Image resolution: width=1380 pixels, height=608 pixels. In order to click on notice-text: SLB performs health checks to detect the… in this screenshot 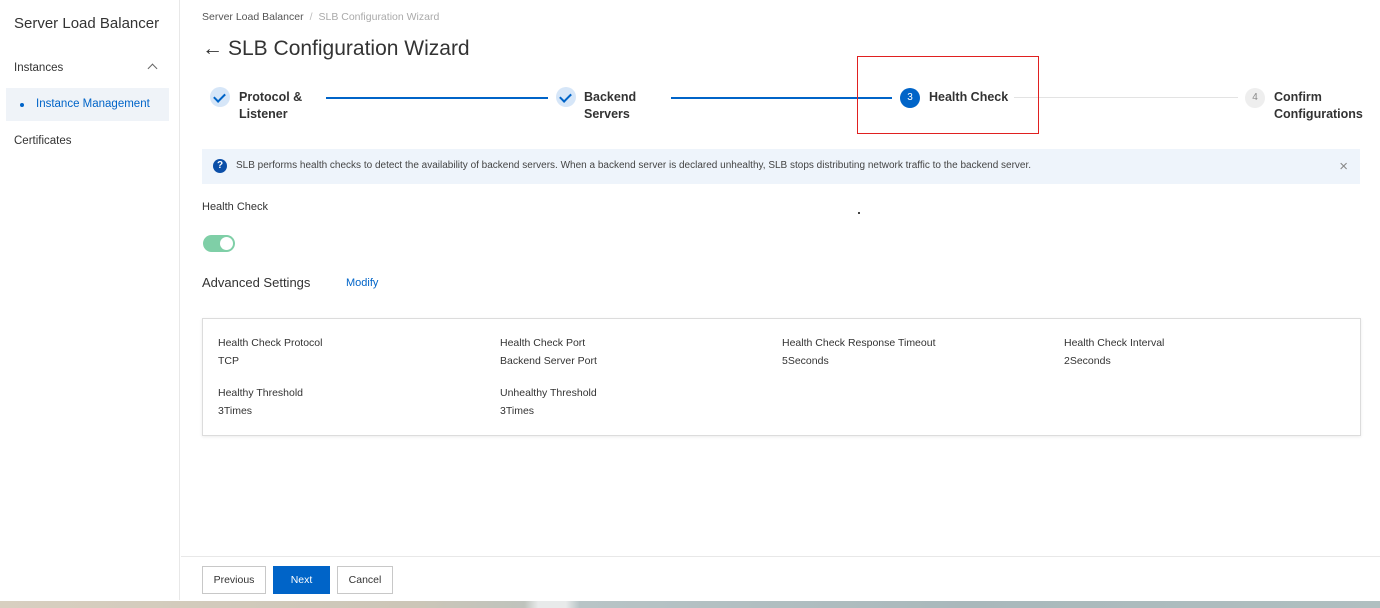, I will do `click(634, 165)`.